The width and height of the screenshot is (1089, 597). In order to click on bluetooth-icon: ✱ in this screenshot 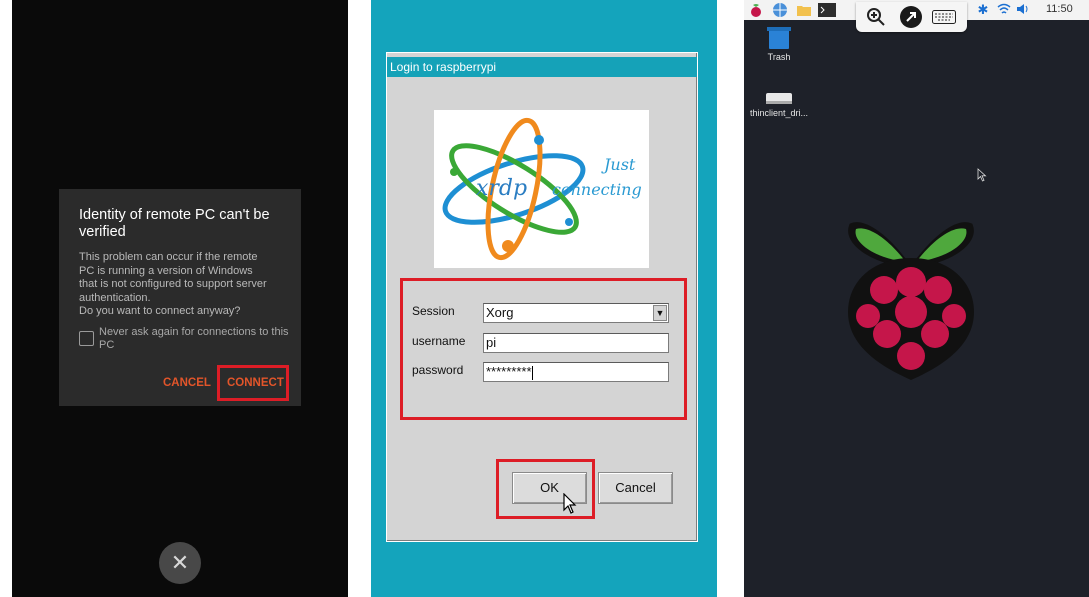, I will do `click(983, 10)`.